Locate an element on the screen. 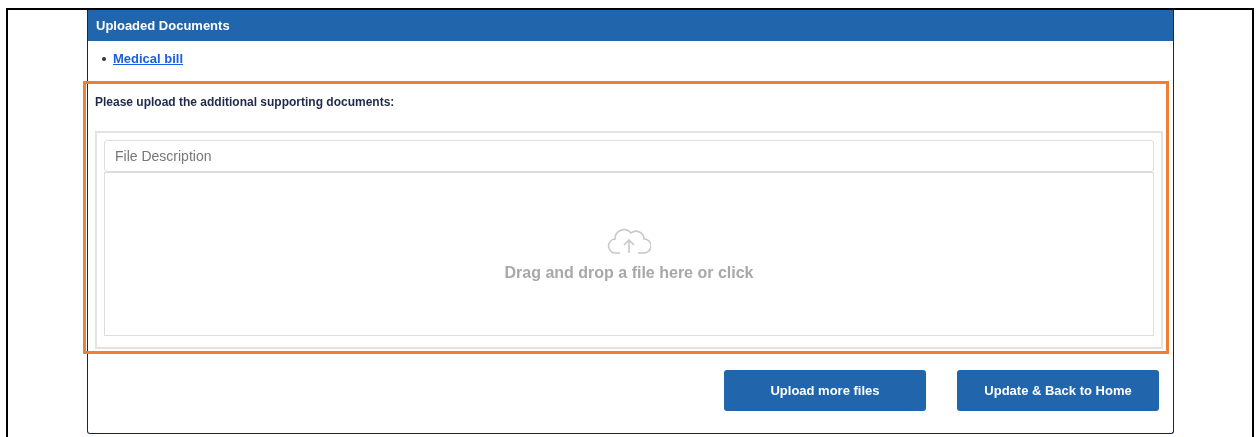 The image size is (1257, 437). action-button: Upload more files is located at coordinates (825, 390).